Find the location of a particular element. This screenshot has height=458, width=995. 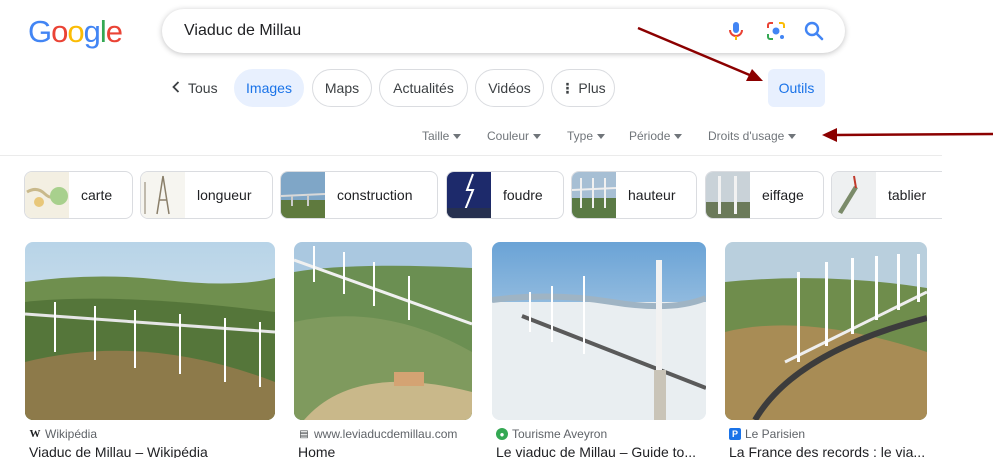

lens-icon is located at coordinates (776, 31).